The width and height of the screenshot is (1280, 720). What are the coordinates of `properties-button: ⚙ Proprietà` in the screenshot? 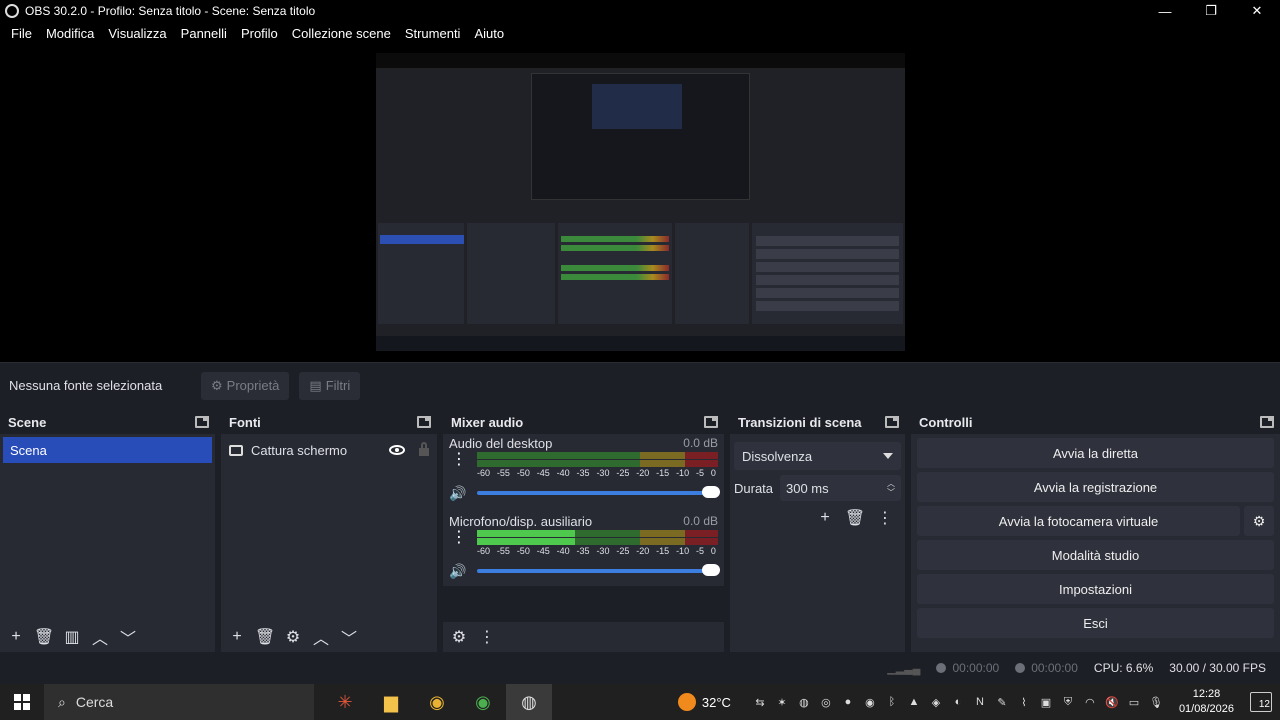 It's located at (245, 385).